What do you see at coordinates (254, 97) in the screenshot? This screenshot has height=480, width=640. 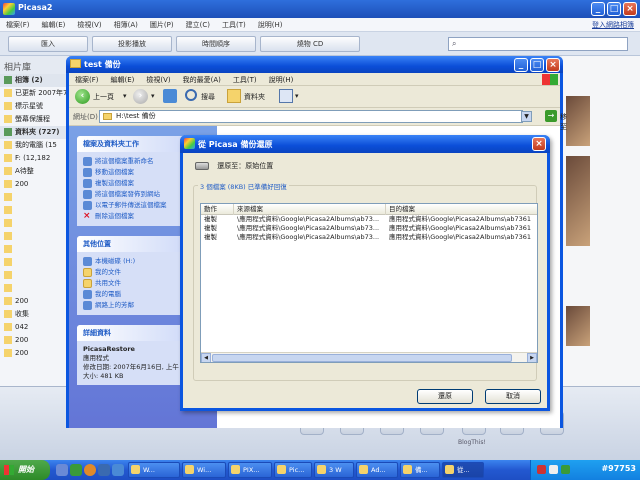 I see `folders-button-label: 資料夾` at bounding box center [254, 97].